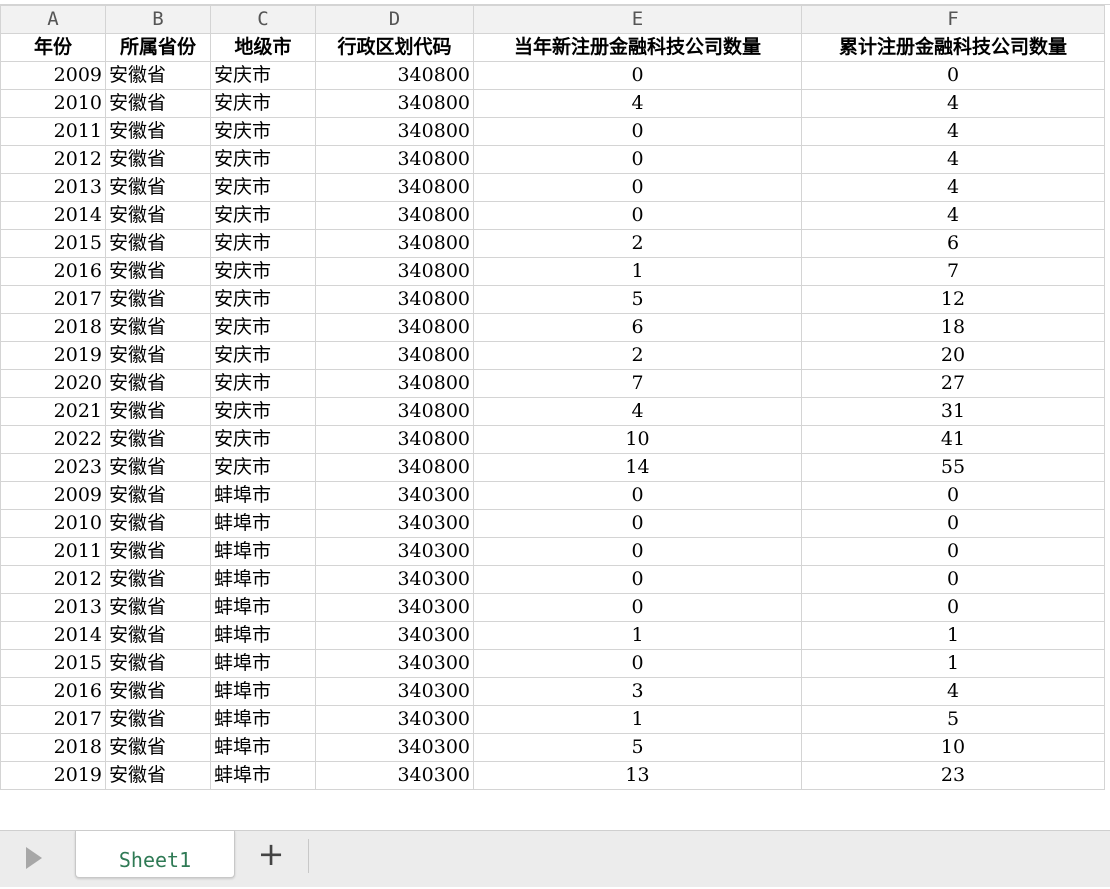  Describe the element at coordinates (271, 854) in the screenshot. I see `plus-icon: +` at that location.